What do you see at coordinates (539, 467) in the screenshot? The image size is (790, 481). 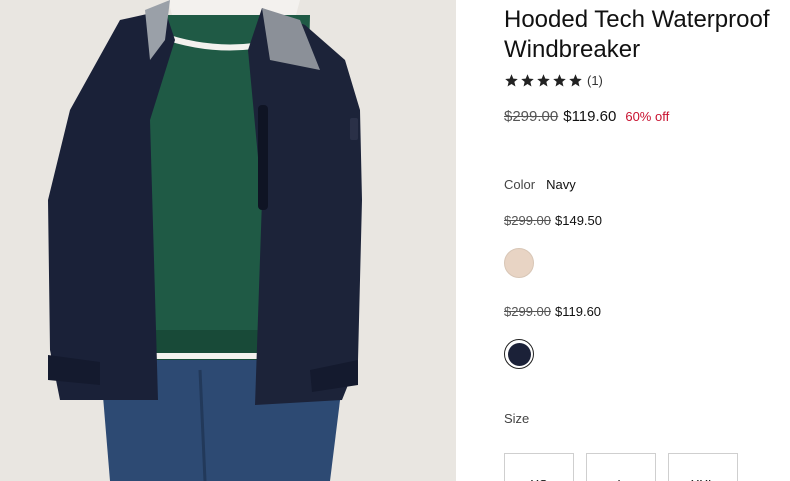 I see `size-button-xs: XS` at bounding box center [539, 467].